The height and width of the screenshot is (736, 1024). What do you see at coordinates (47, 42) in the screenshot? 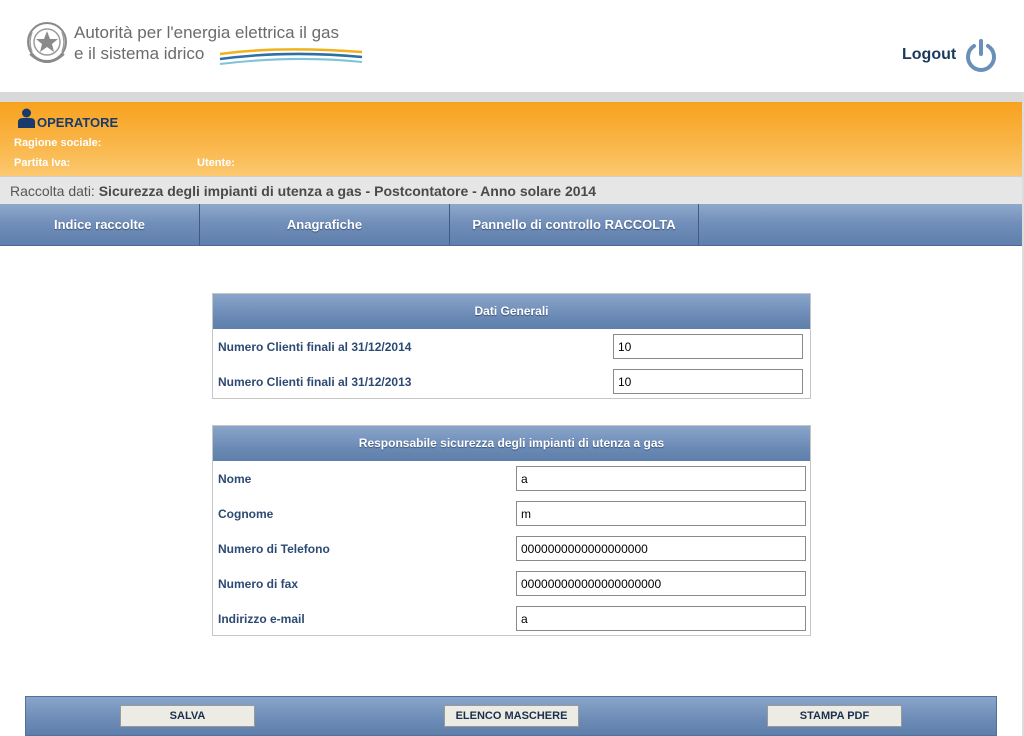
I see `republic-emblem-icon` at bounding box center [47, 42].